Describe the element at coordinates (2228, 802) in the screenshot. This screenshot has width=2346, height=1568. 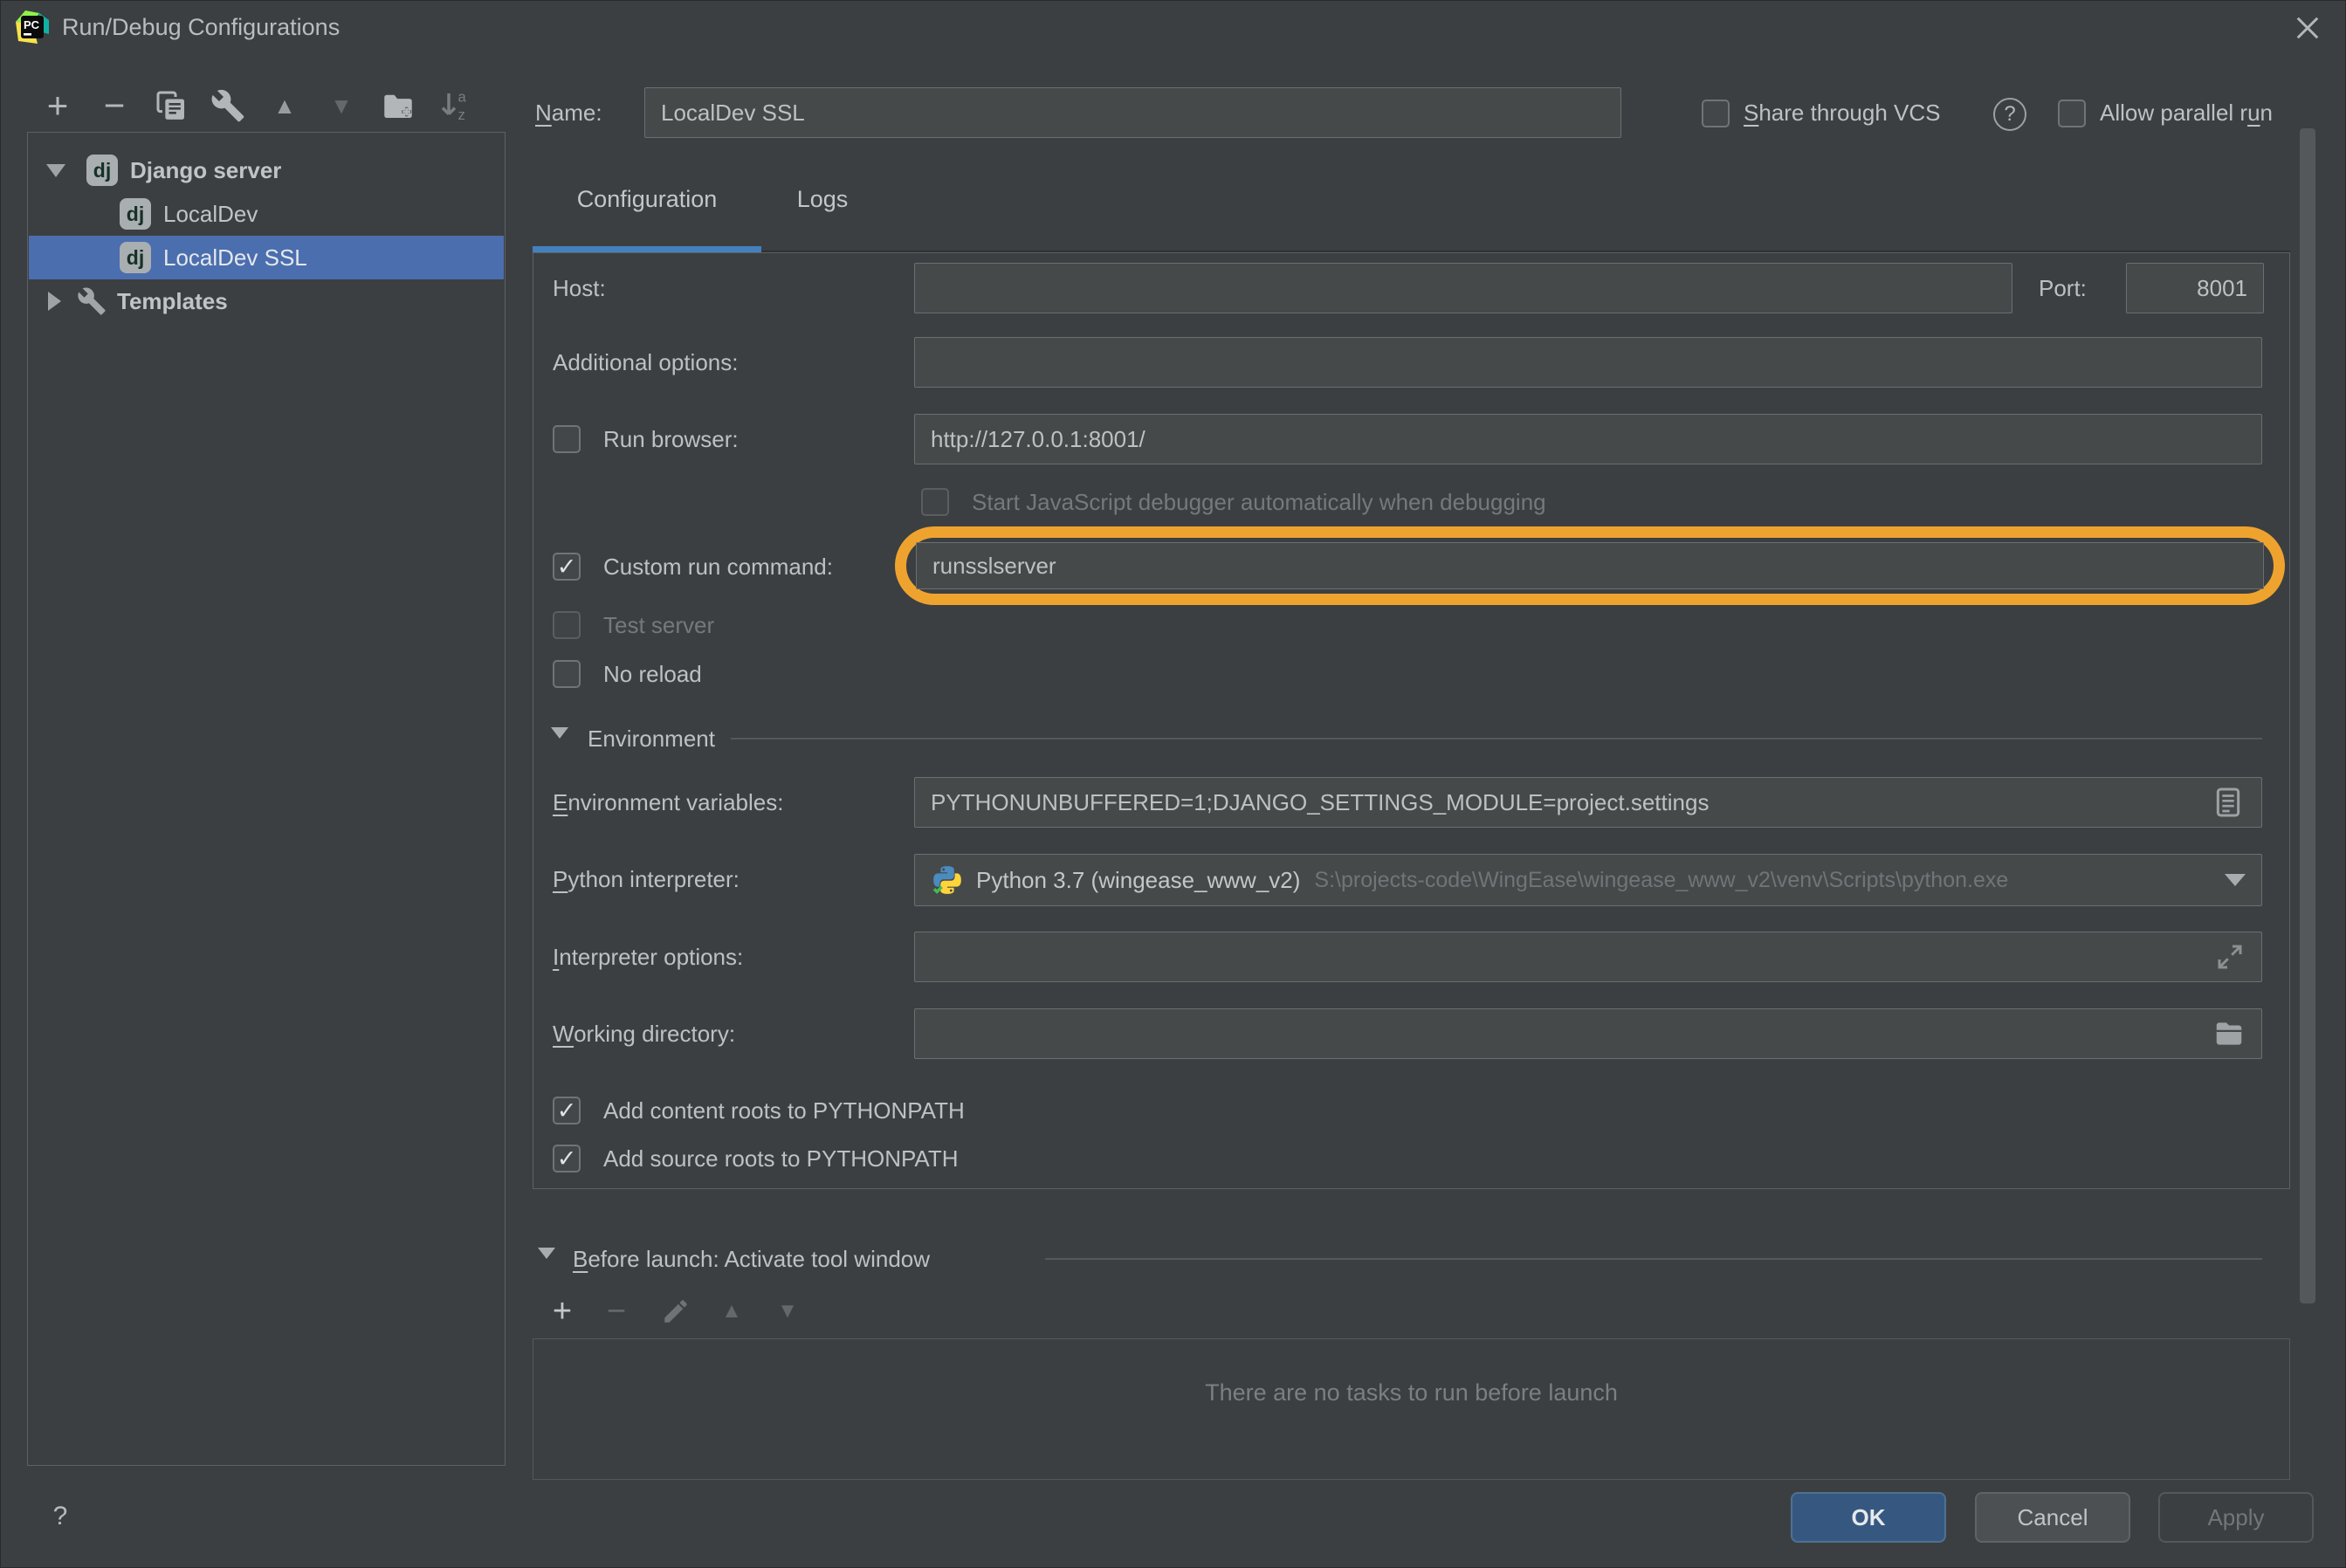
I see `browse-variables-icon` at that location.